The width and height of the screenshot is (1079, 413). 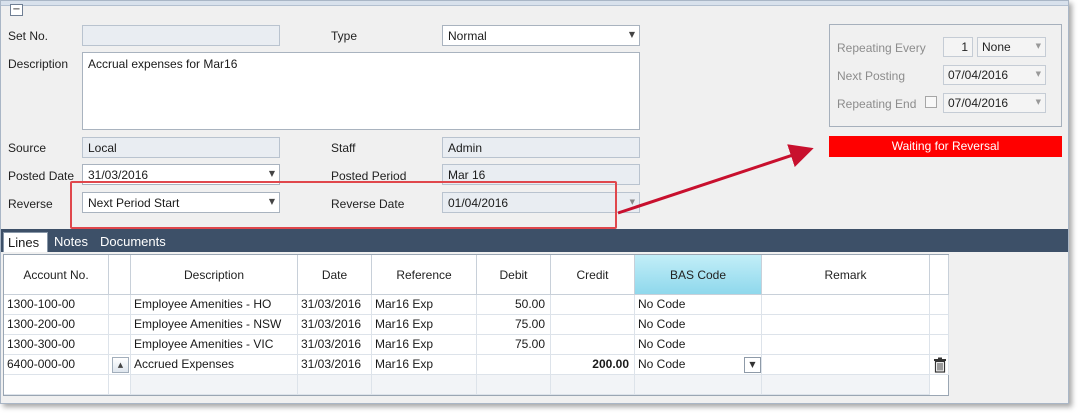 I want to click on col-reference: Reference, so click(x=424, y=275).